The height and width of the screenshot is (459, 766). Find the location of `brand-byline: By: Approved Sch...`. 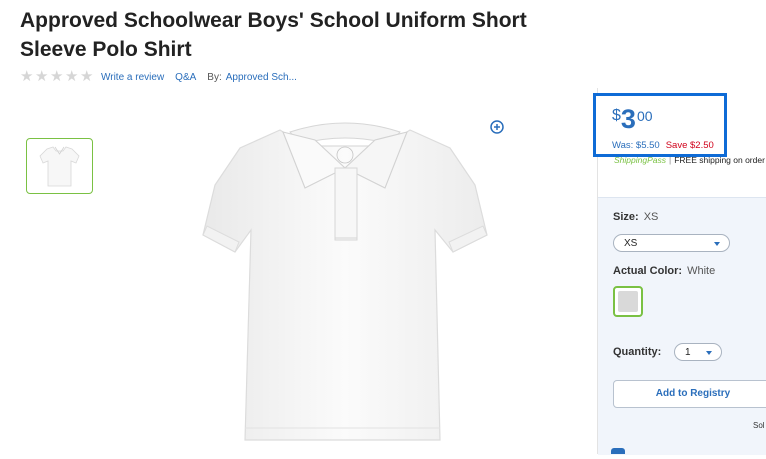

brand-byline: By: Approved Sch... is located at coordinates (252, 77).